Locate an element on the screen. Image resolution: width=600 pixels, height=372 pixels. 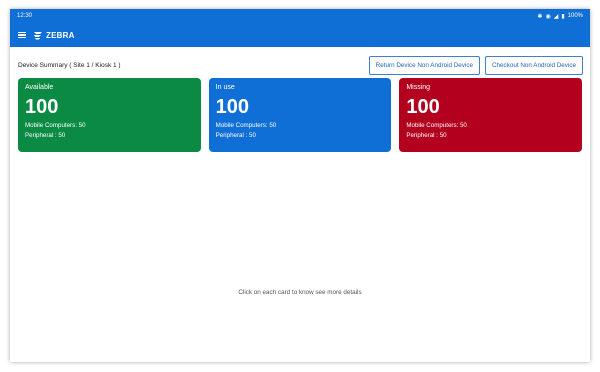
brand-name: ZEBRA is located at coordinates (60, 35).